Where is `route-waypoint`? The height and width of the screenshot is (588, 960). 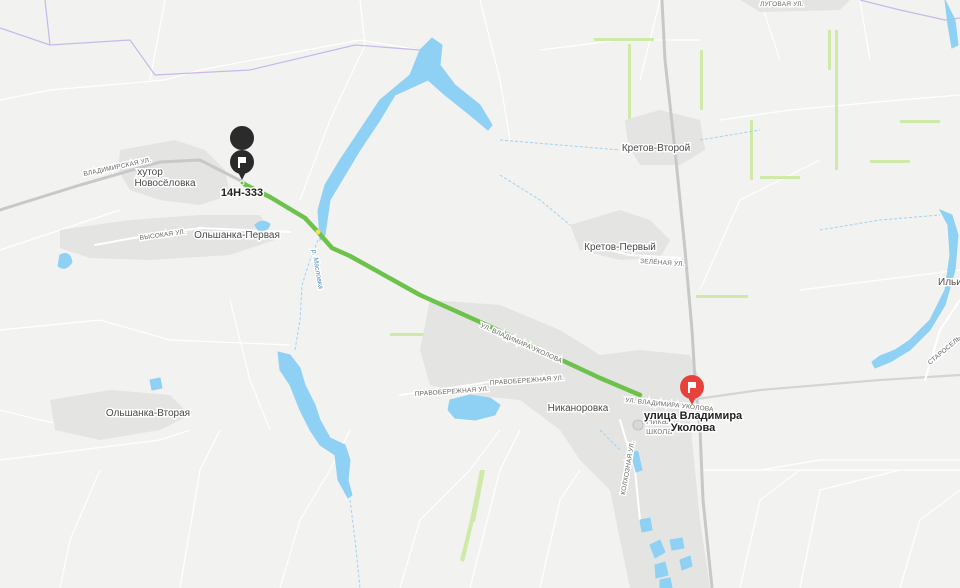 route-waypoint is located at coordinates (318, 232).